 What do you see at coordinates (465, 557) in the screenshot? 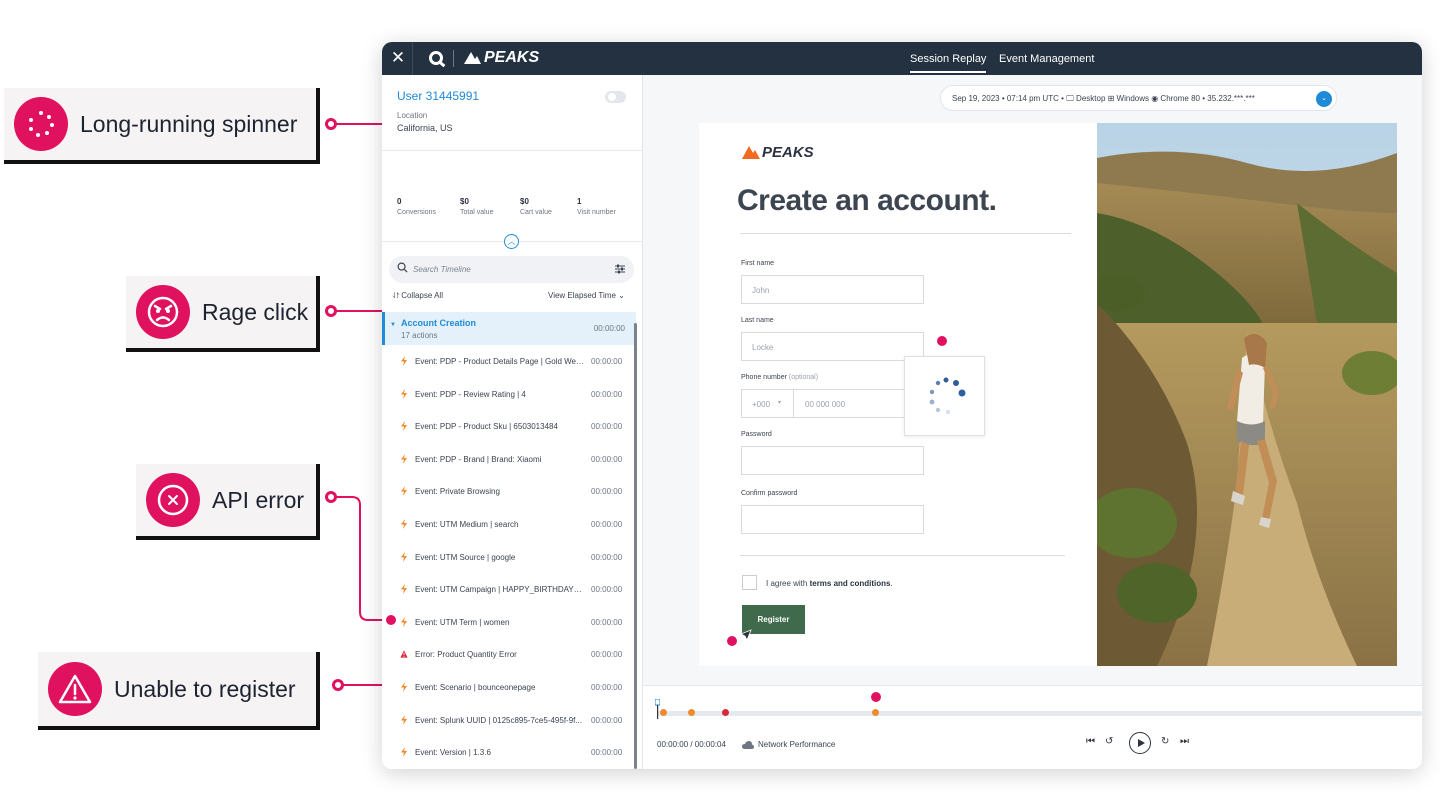
I see `event-label: Event: UTM Source | google` at bounding box center [465, 557].